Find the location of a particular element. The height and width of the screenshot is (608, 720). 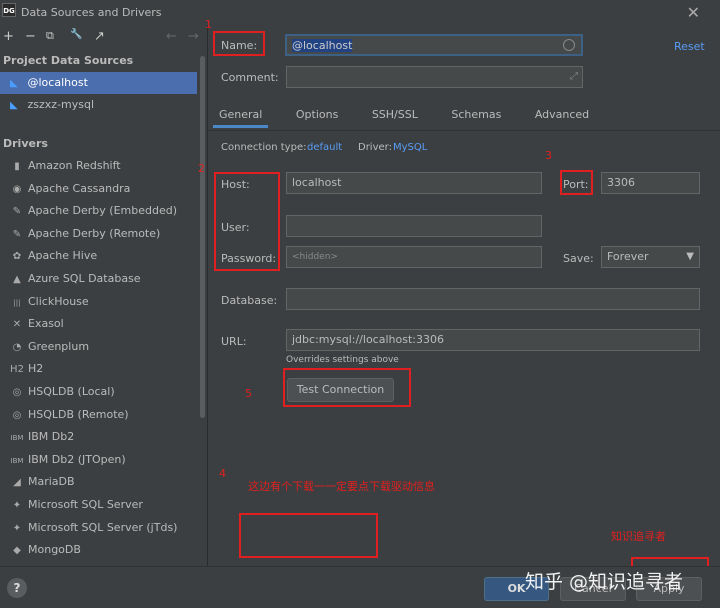

driver-item: ◆ MongoDB is located at coordinates (103, 550).